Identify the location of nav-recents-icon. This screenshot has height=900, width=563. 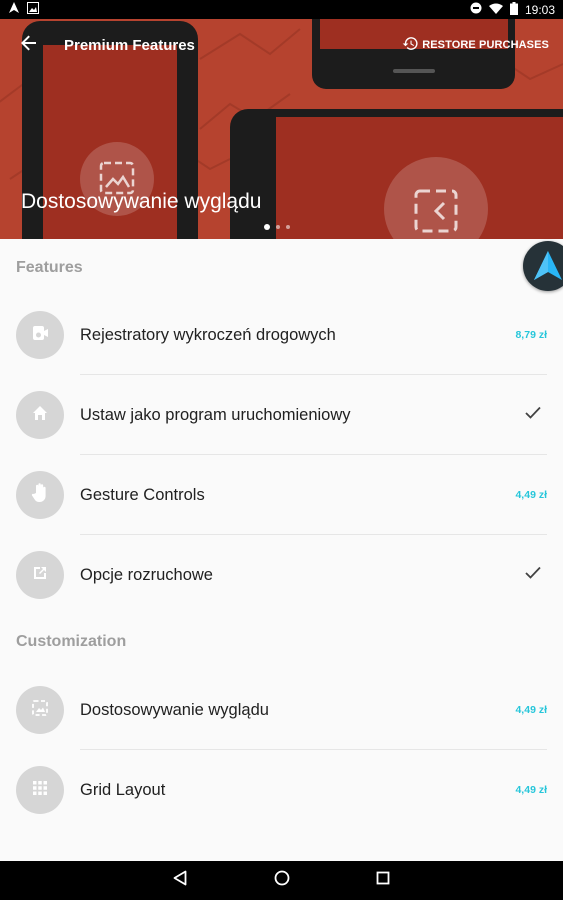
(383, 880).